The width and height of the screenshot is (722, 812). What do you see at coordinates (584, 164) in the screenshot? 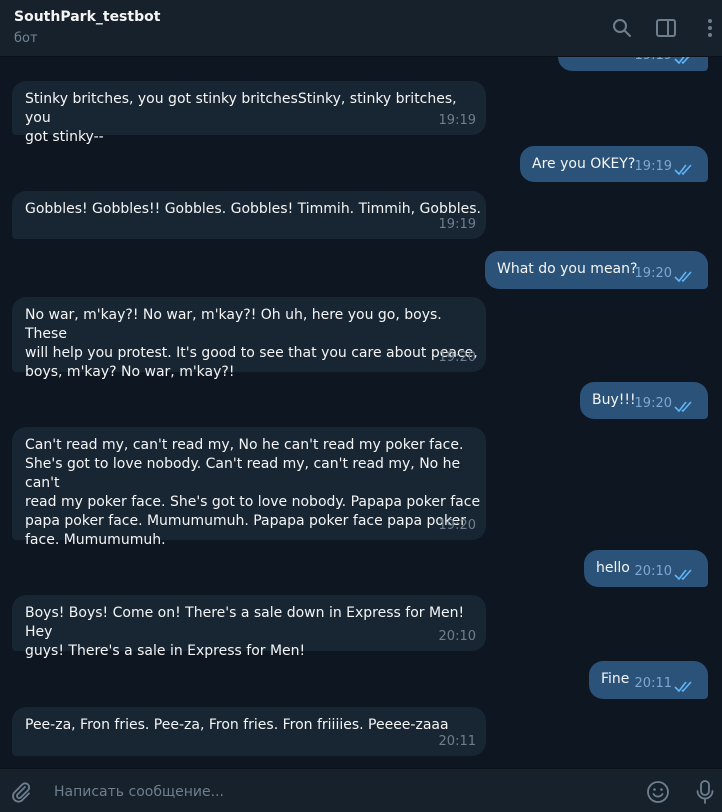
I see `message-text: Are you OKEY?` at bounding box center [584, 164].